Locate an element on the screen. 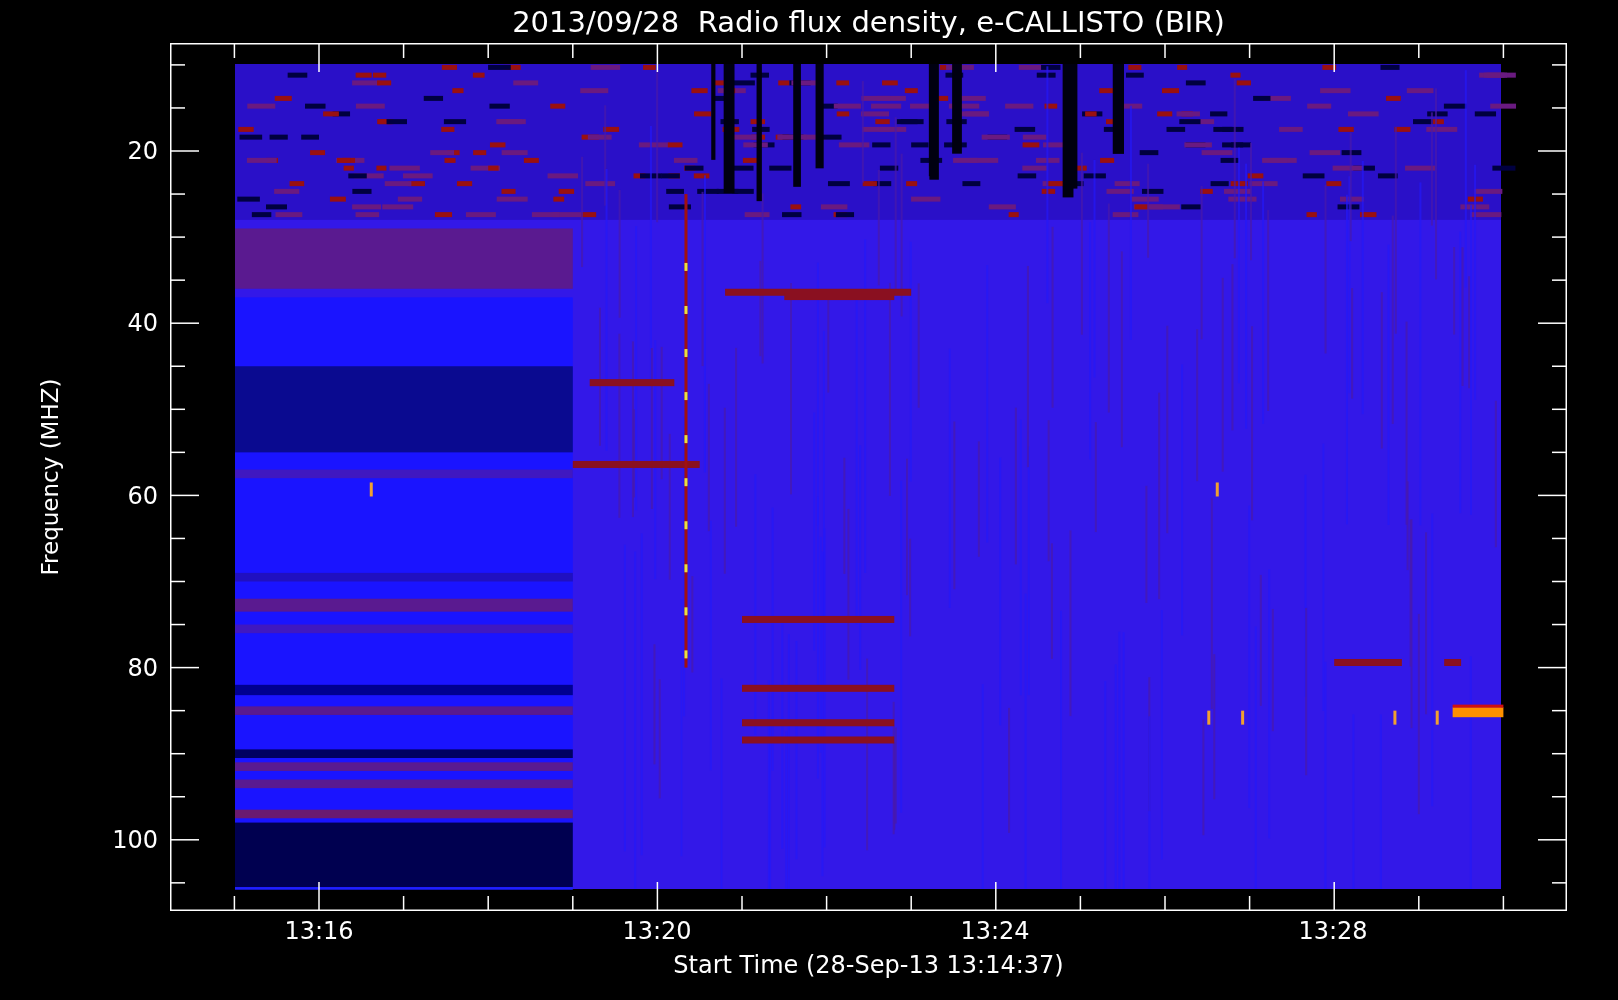 The height and width of the screenshot is (1000, 1618). x-tick-label: 13:16 is located at coordinates (319, 931).